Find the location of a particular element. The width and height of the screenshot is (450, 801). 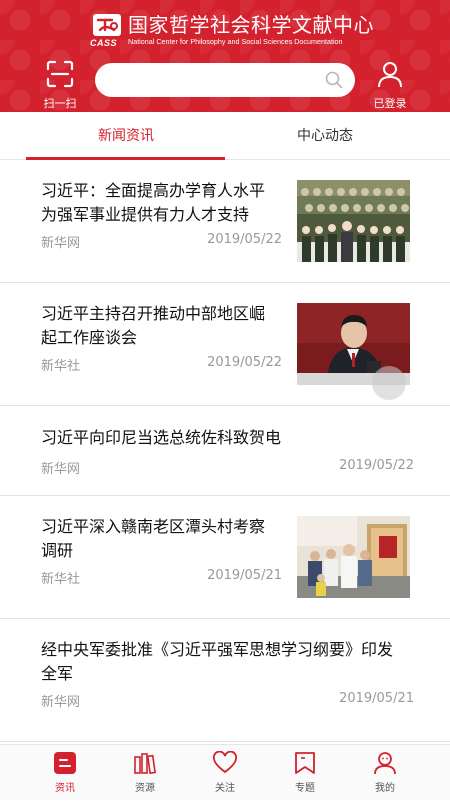

login-button: 已登录 is located at coordinates (390, 85).